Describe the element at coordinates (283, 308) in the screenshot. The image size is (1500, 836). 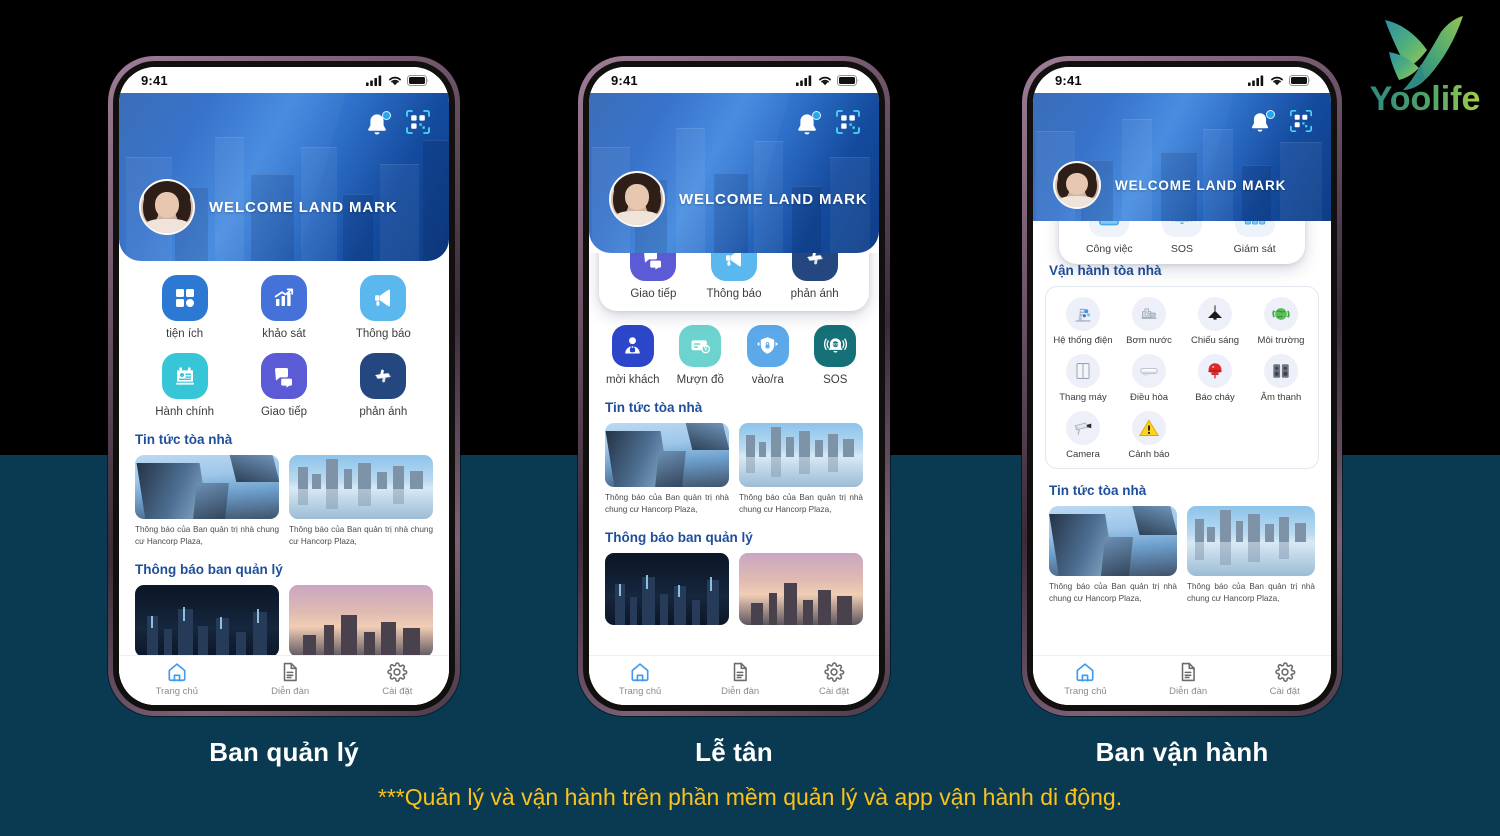
I see `app-tile-khao-sat: khảo sát` at that location.